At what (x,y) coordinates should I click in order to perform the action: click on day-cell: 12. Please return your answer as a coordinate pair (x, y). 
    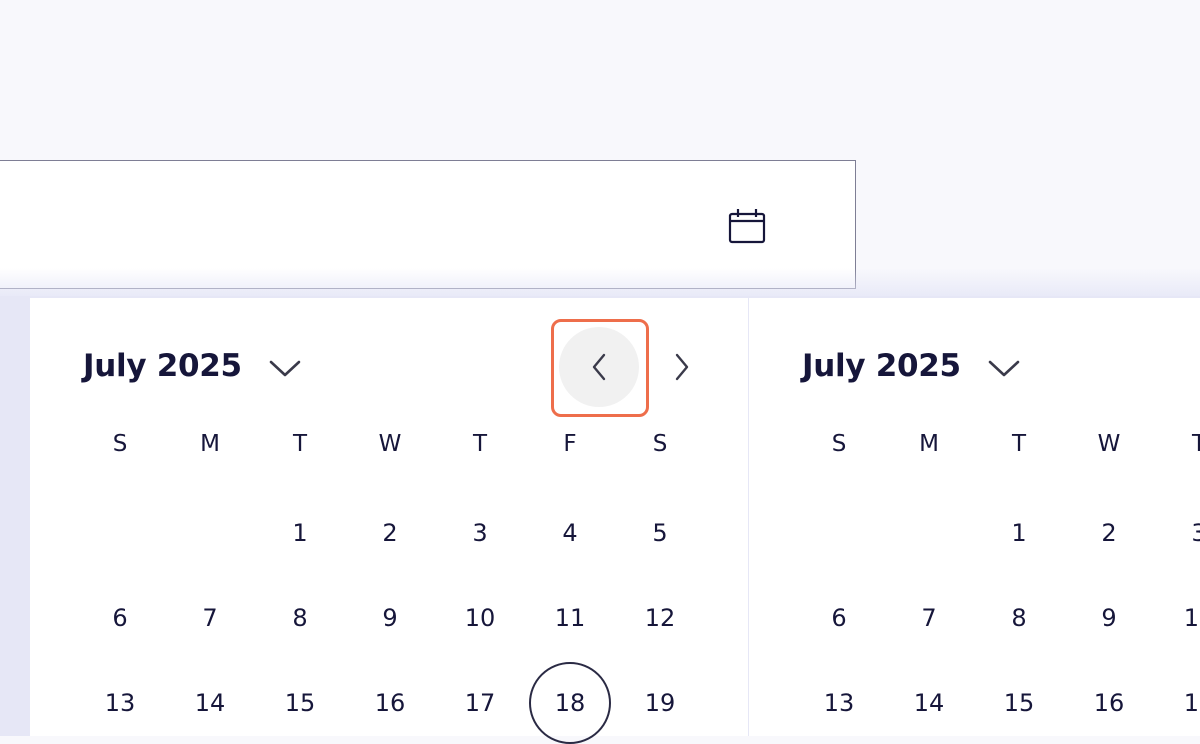
    Looking at the image, I should click on (660, 618).